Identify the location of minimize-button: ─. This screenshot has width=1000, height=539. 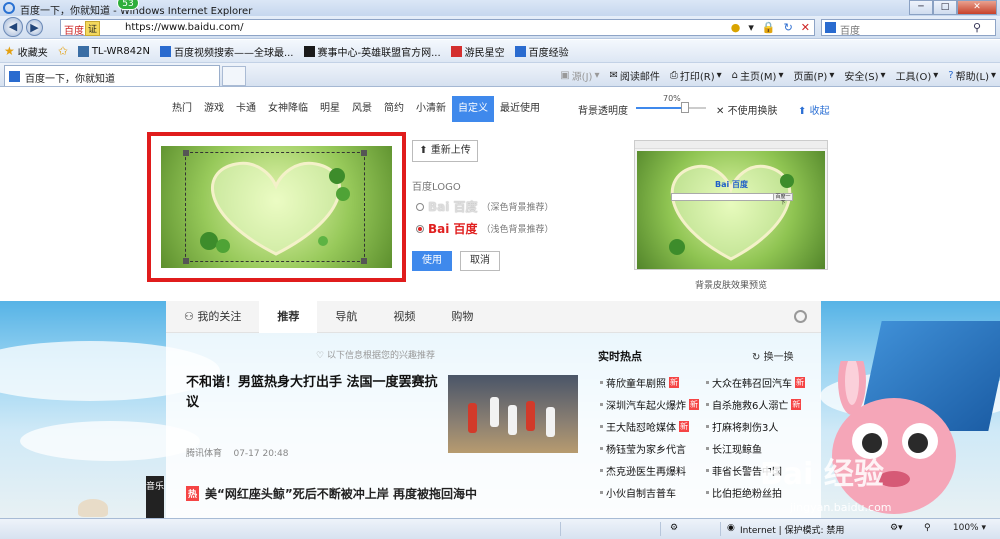
(921, 7).